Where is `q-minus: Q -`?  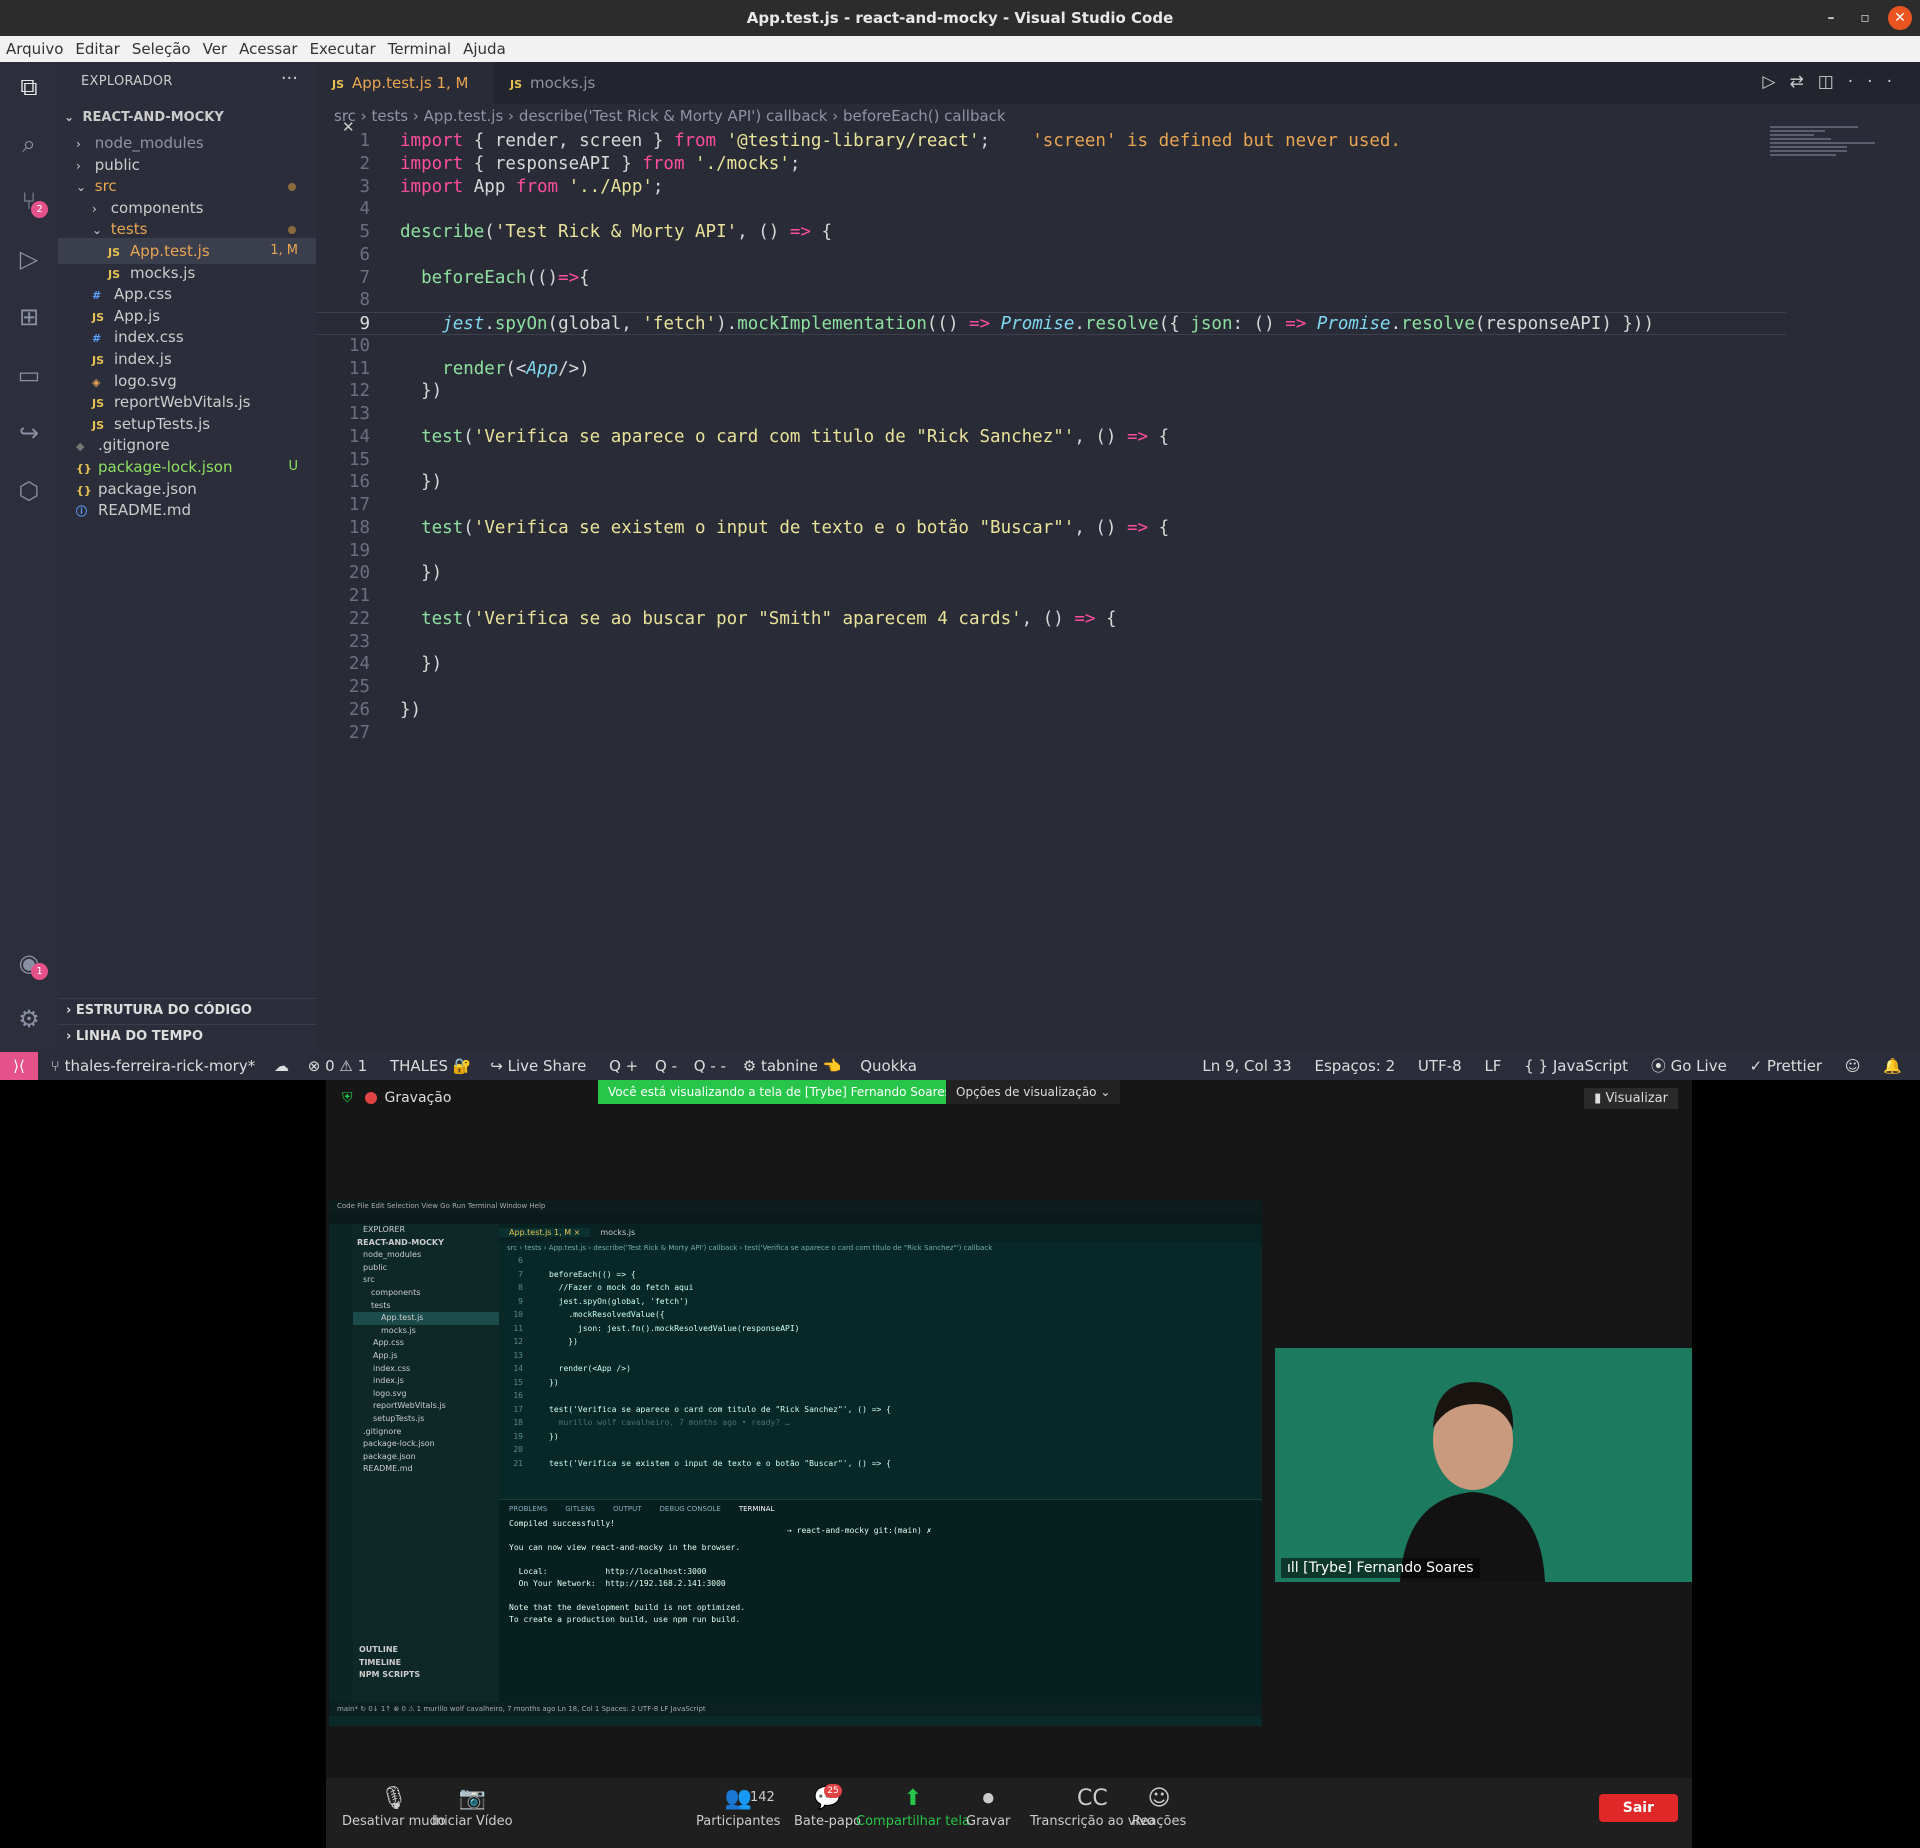 q-minus: Q - is located at coordinates (666, 1066).